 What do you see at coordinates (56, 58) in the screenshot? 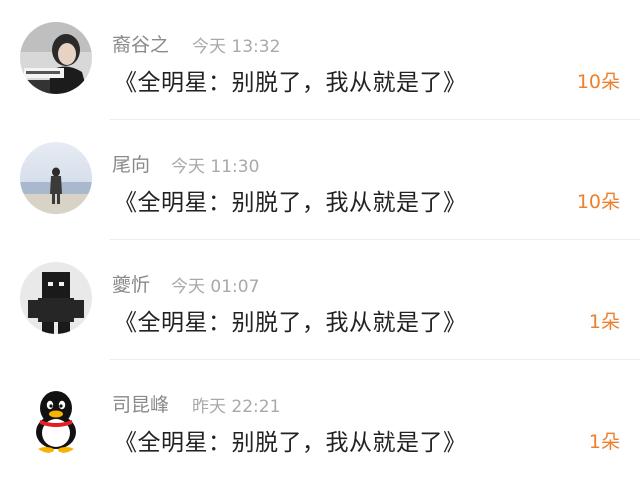
I see `woman-photo-avatar-icon` at bounding box center [56, 58].